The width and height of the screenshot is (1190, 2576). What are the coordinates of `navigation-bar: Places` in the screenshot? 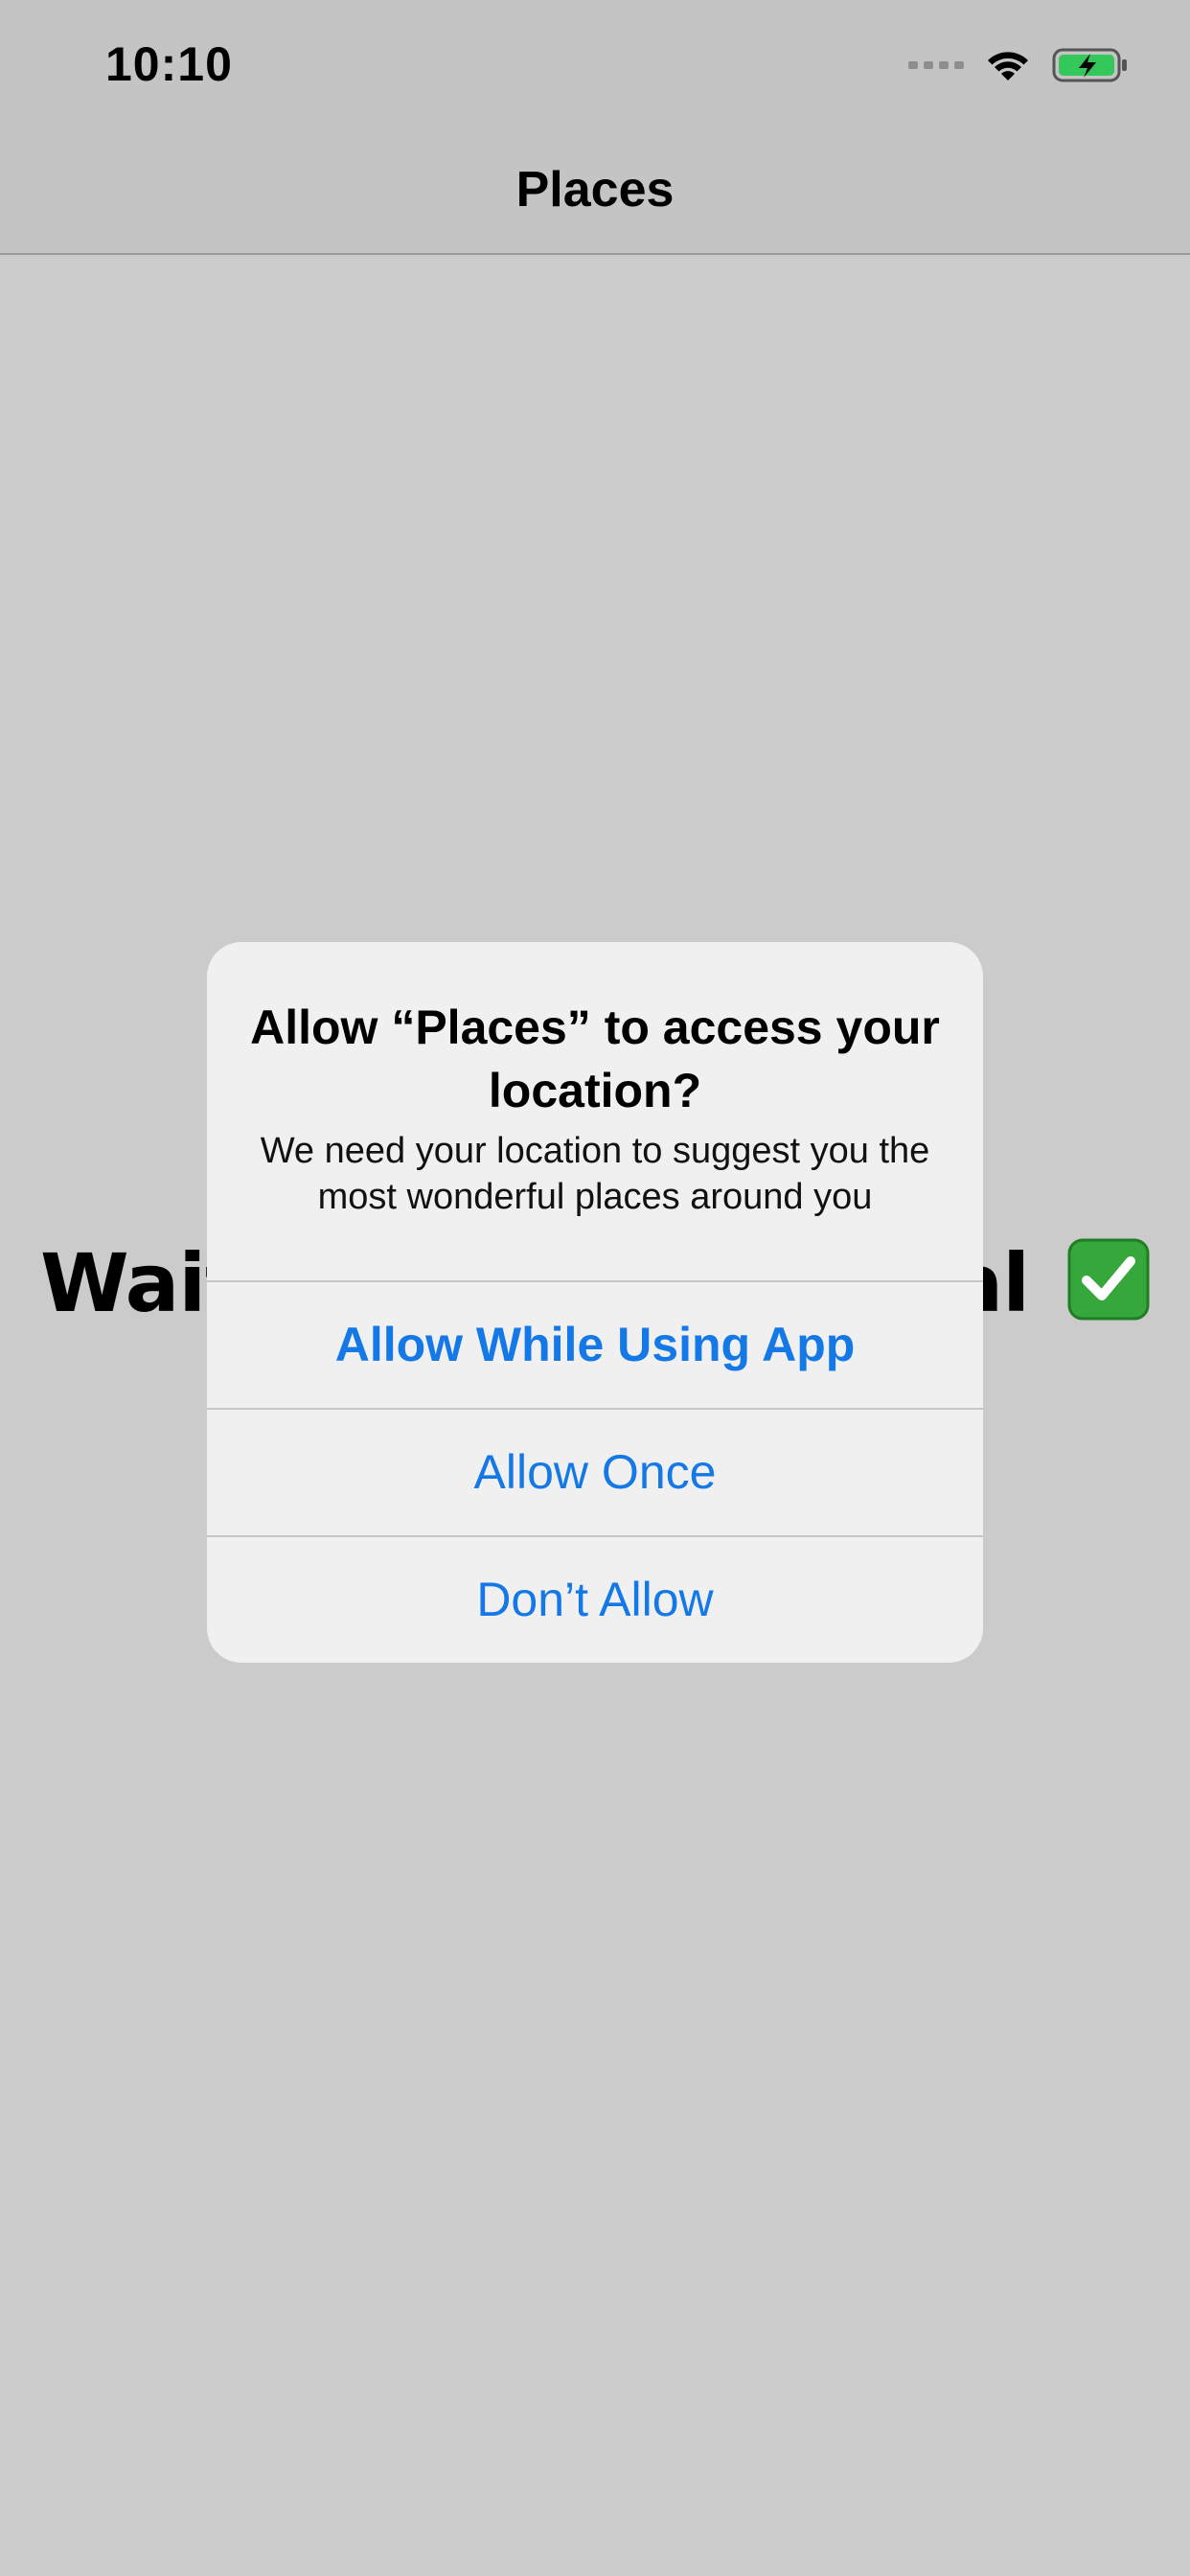 It's located at (595, 190).